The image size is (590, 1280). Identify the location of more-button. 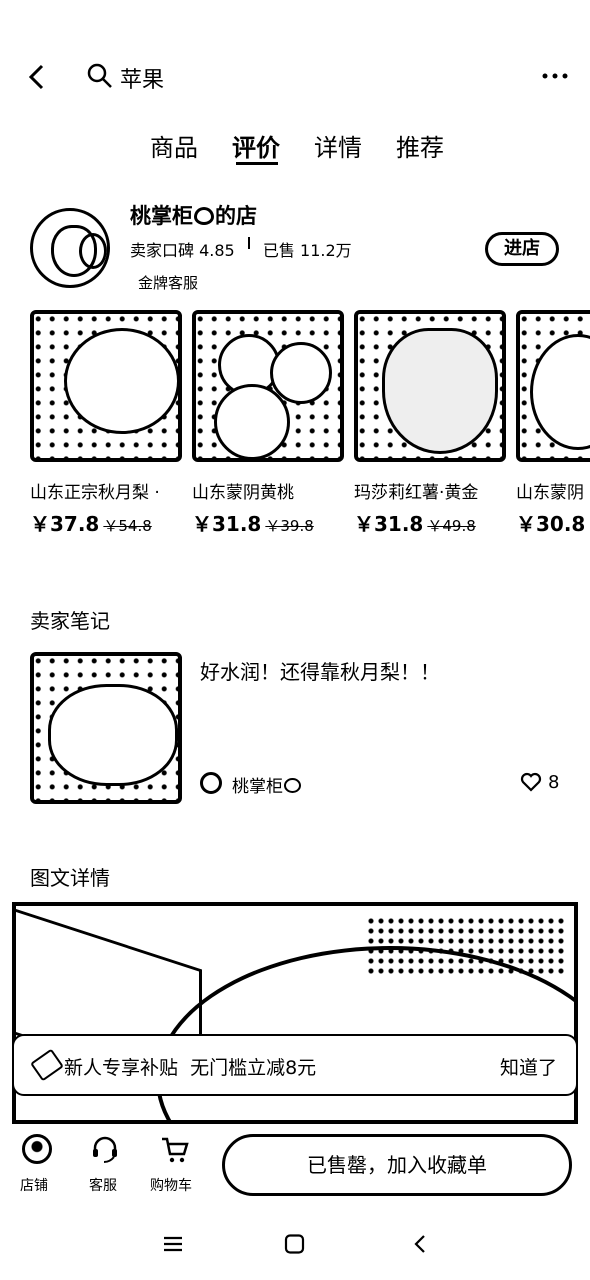
(556, 76).